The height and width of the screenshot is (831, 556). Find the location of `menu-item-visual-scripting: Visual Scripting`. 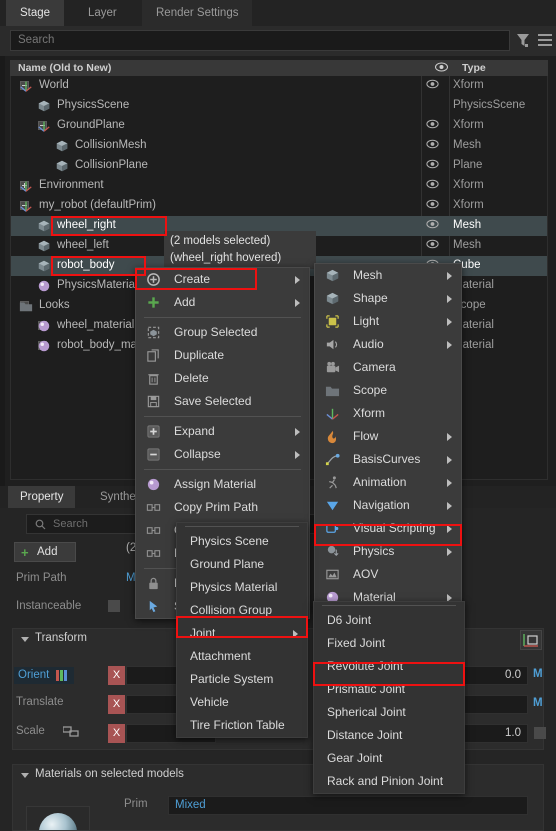

menu-item-visual-scripting: Visual Scripting is located at coordinates (388, 528).